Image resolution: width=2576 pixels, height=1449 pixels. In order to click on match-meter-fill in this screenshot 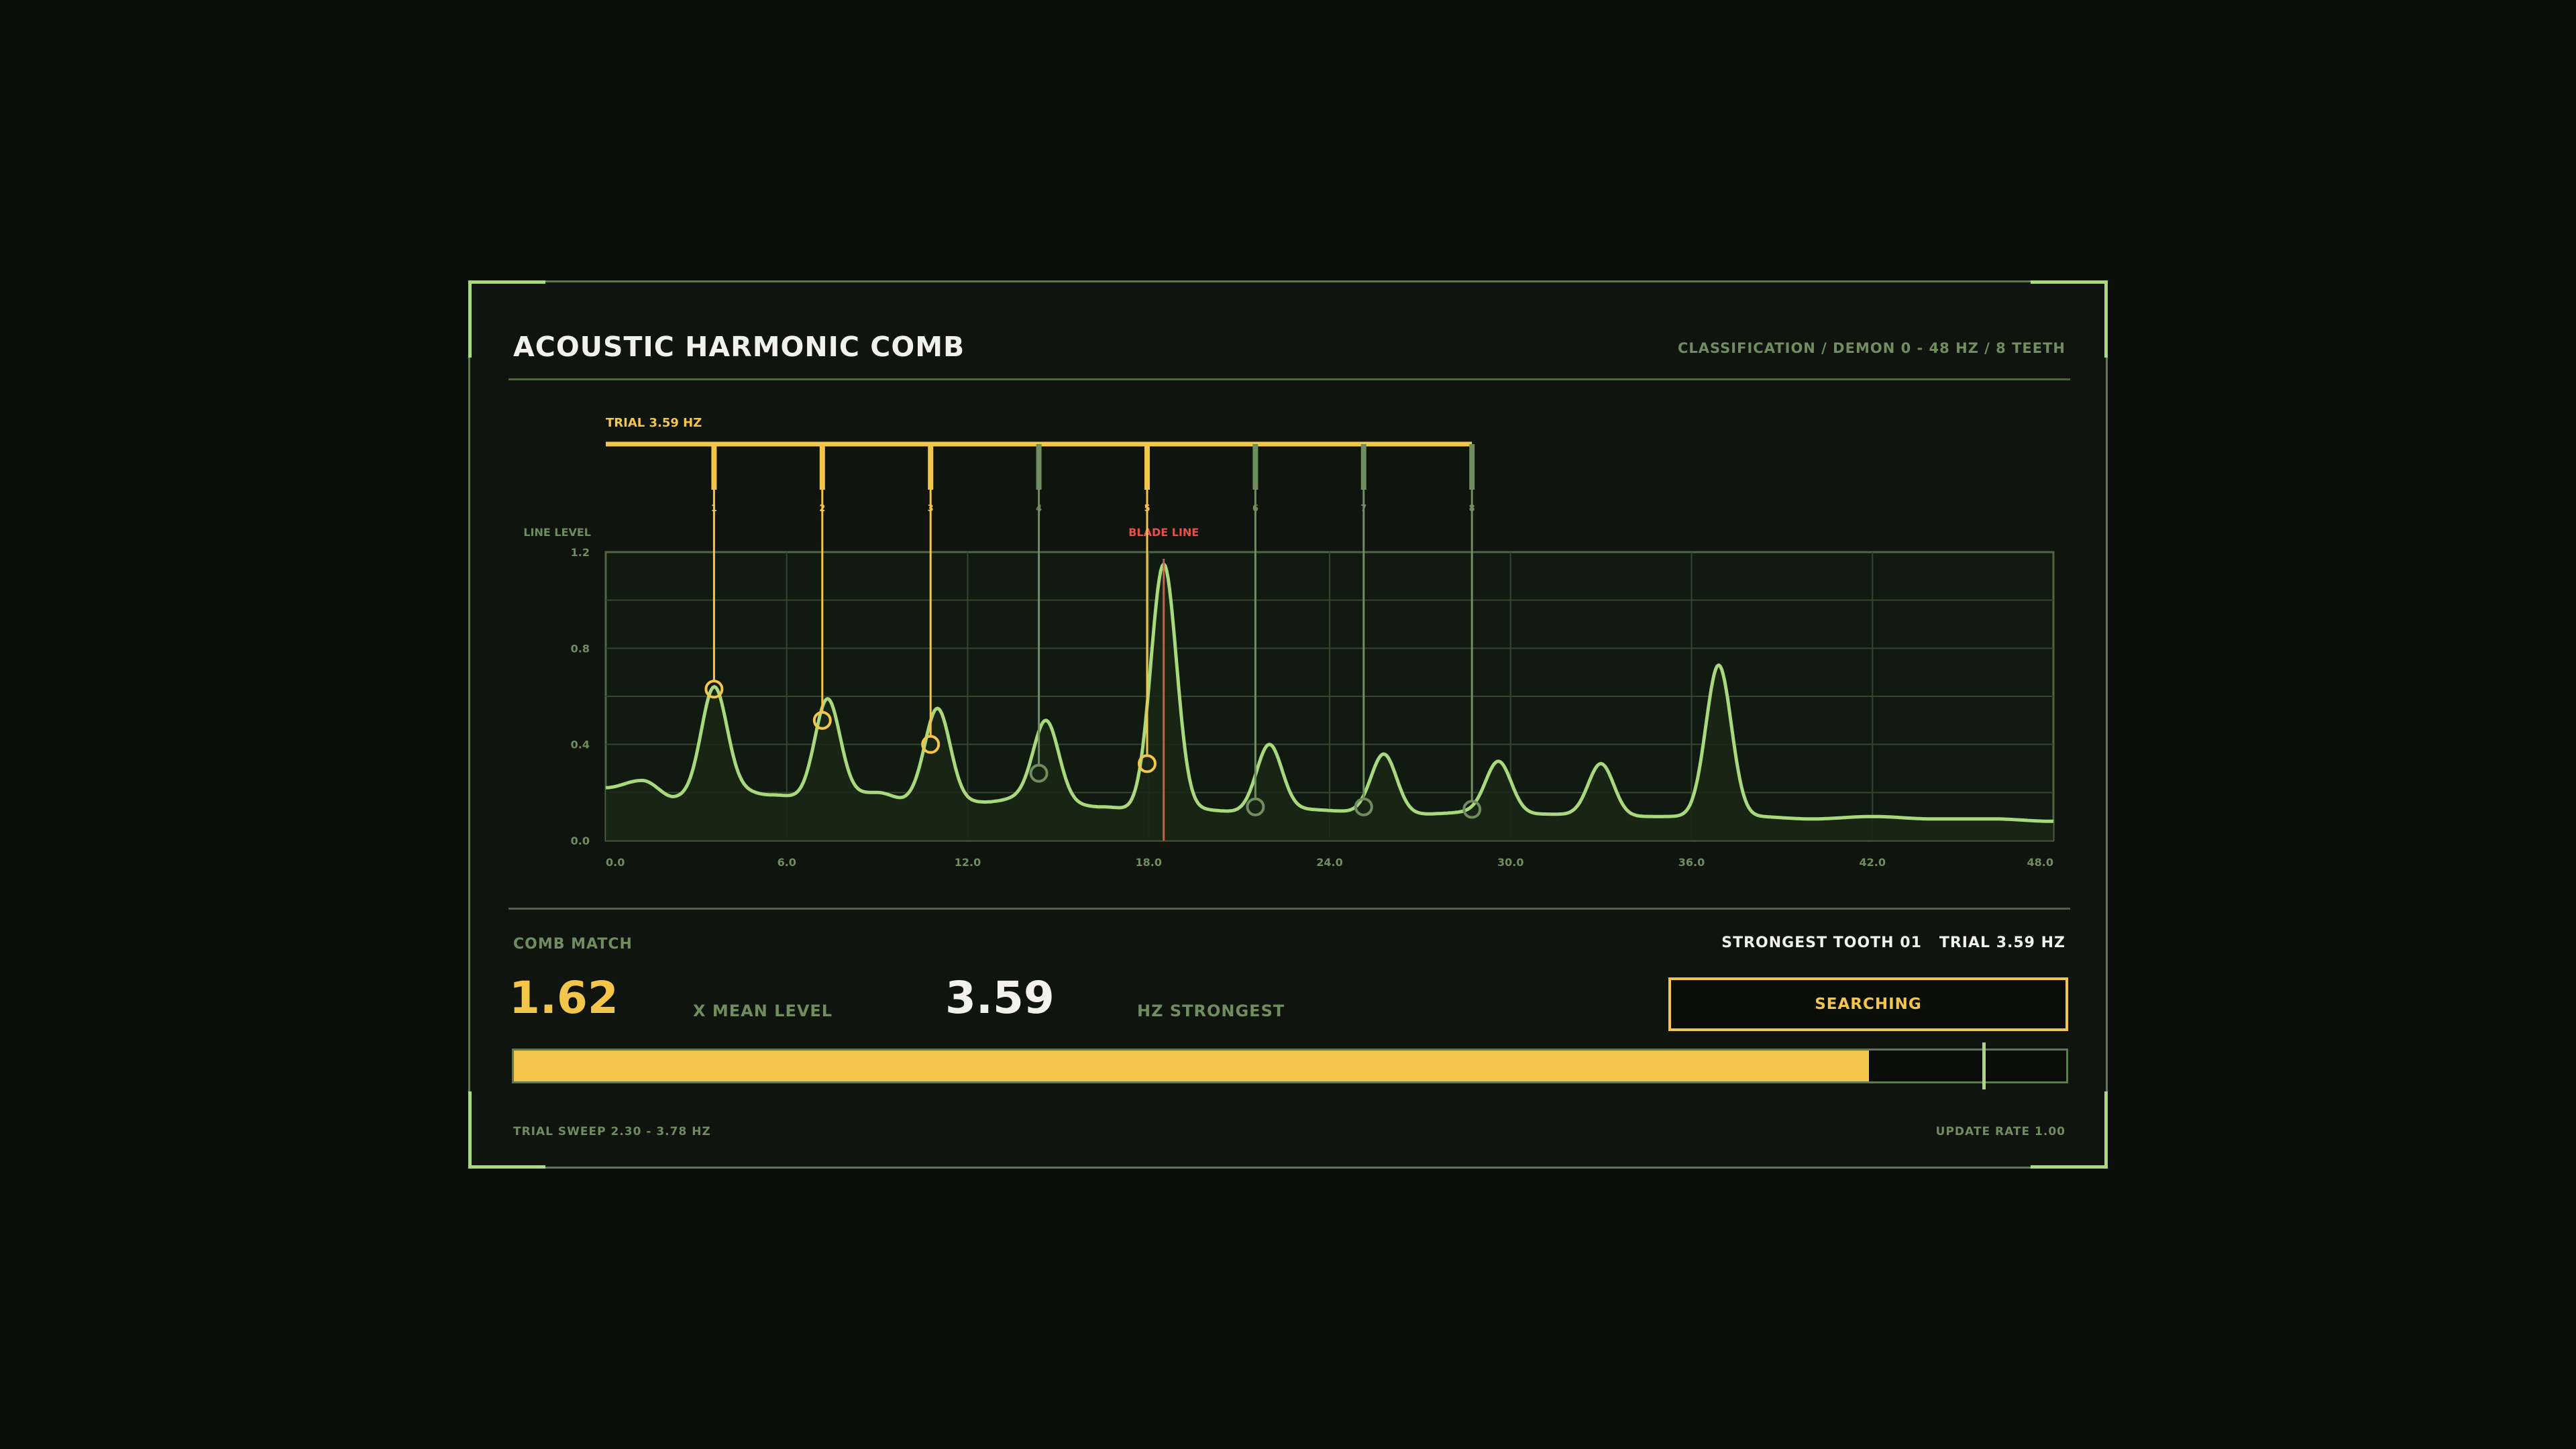, I will do `click(1192, 1066)`.